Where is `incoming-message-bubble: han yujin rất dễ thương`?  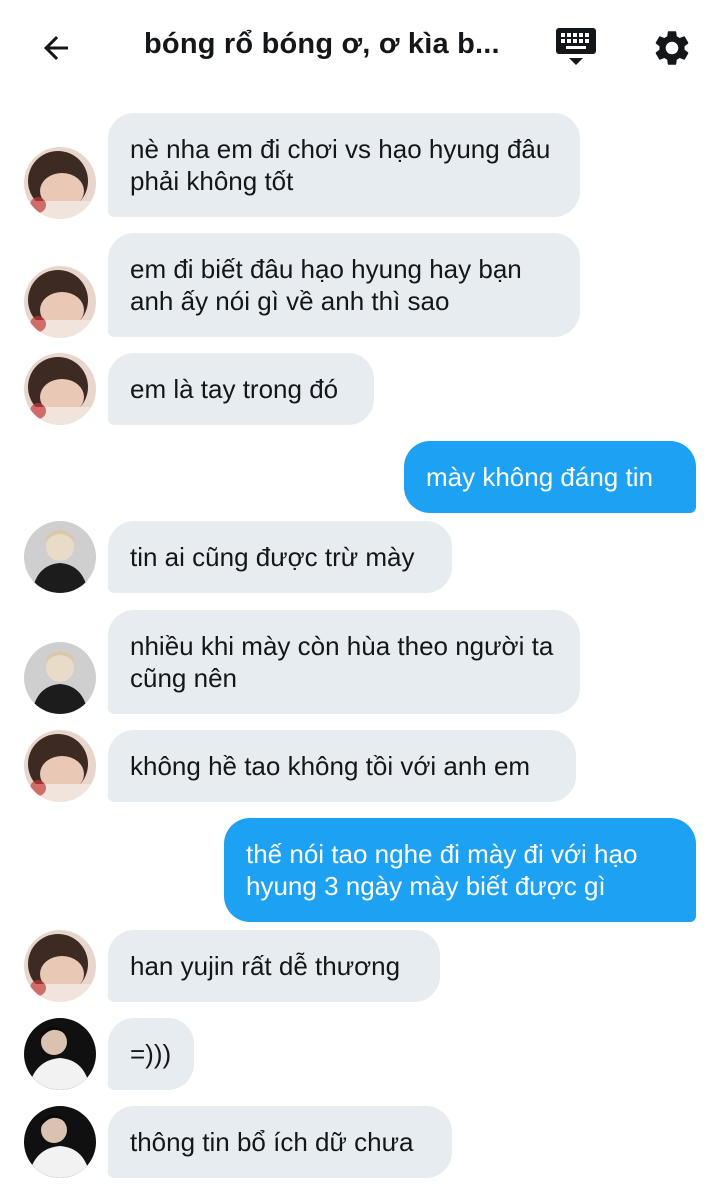 incoming-message-bubble: han yujin rất dễ thương is located at coordinates (274, 966).